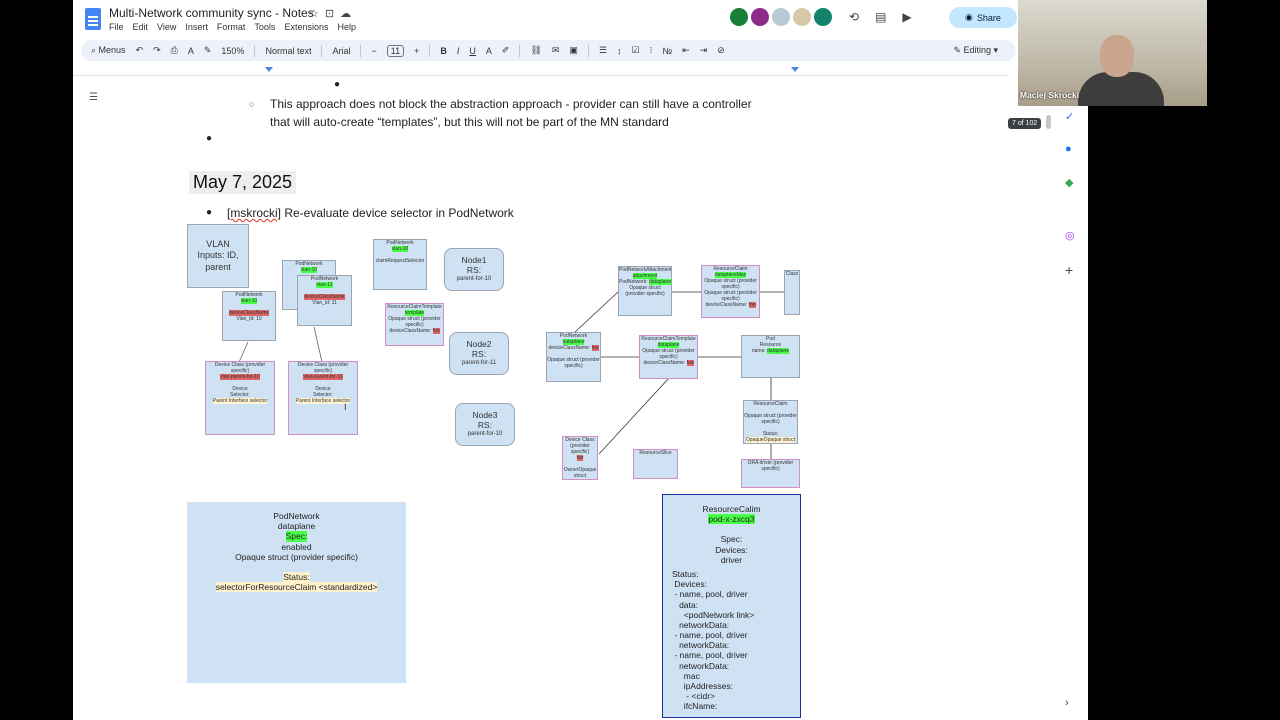 This screenshot has height=720, width=1280. I want to click on right-margin-marker, so click(795, 69).